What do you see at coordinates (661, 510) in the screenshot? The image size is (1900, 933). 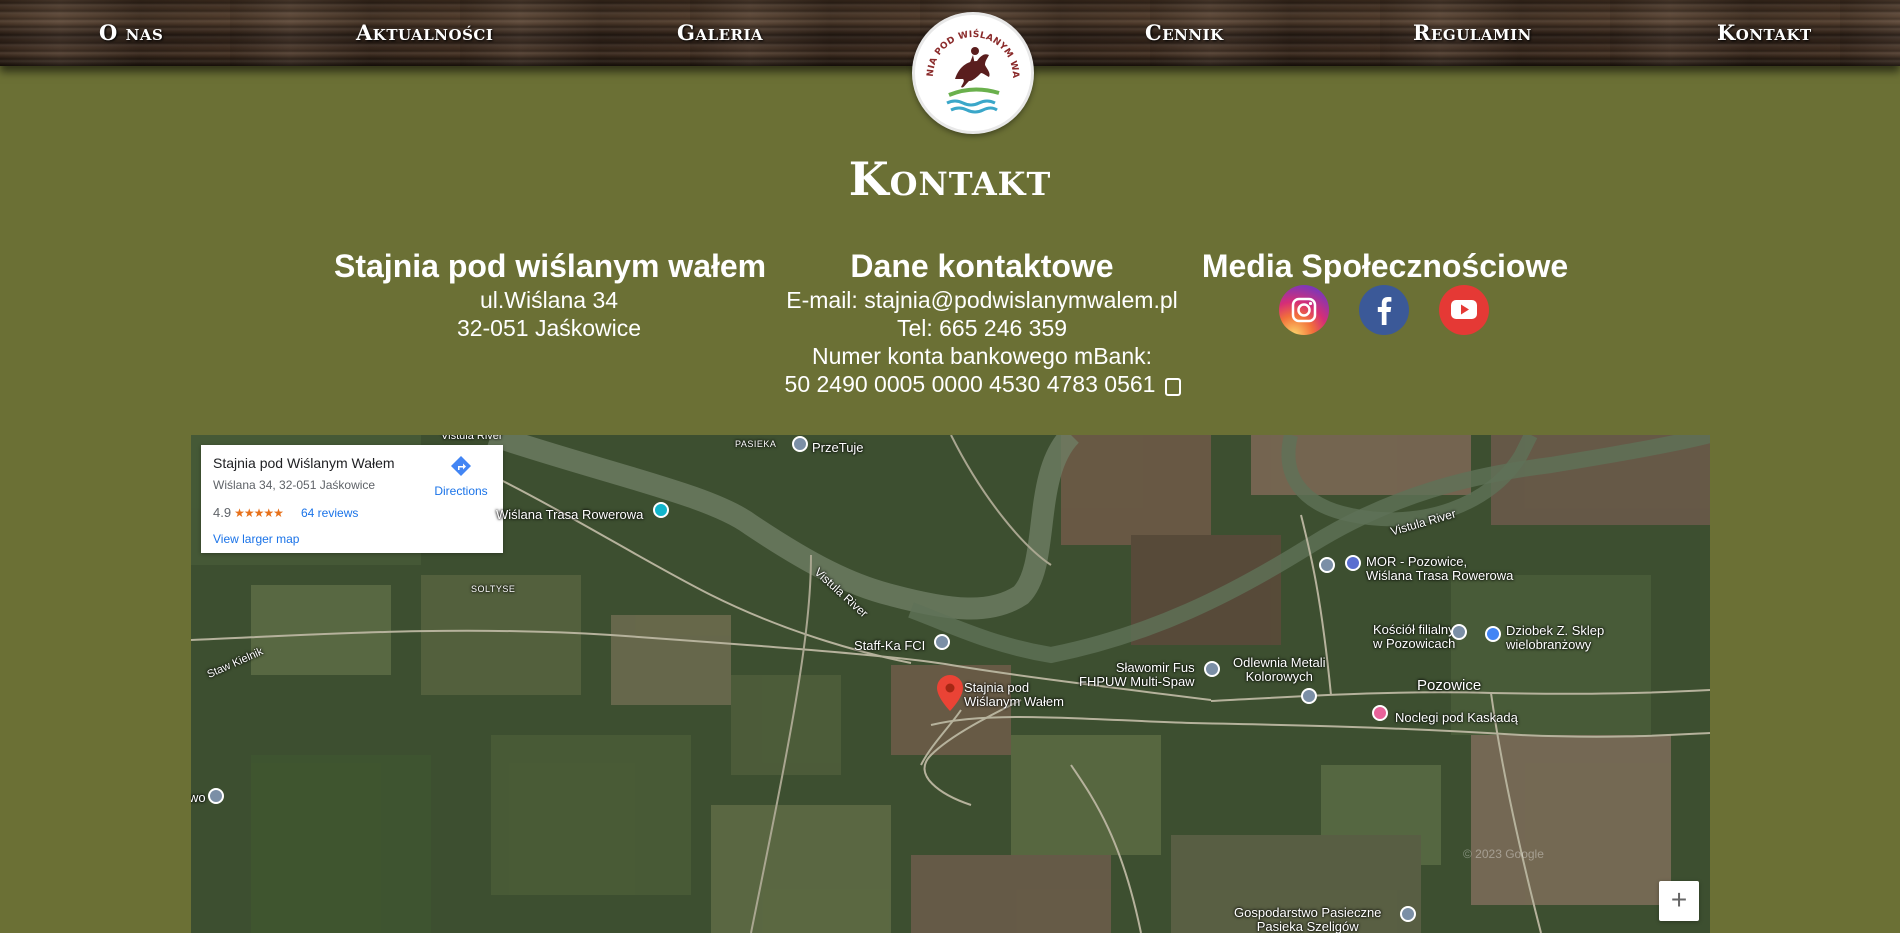 I see `camera-poi-icon` at bounding box center [661, 510].